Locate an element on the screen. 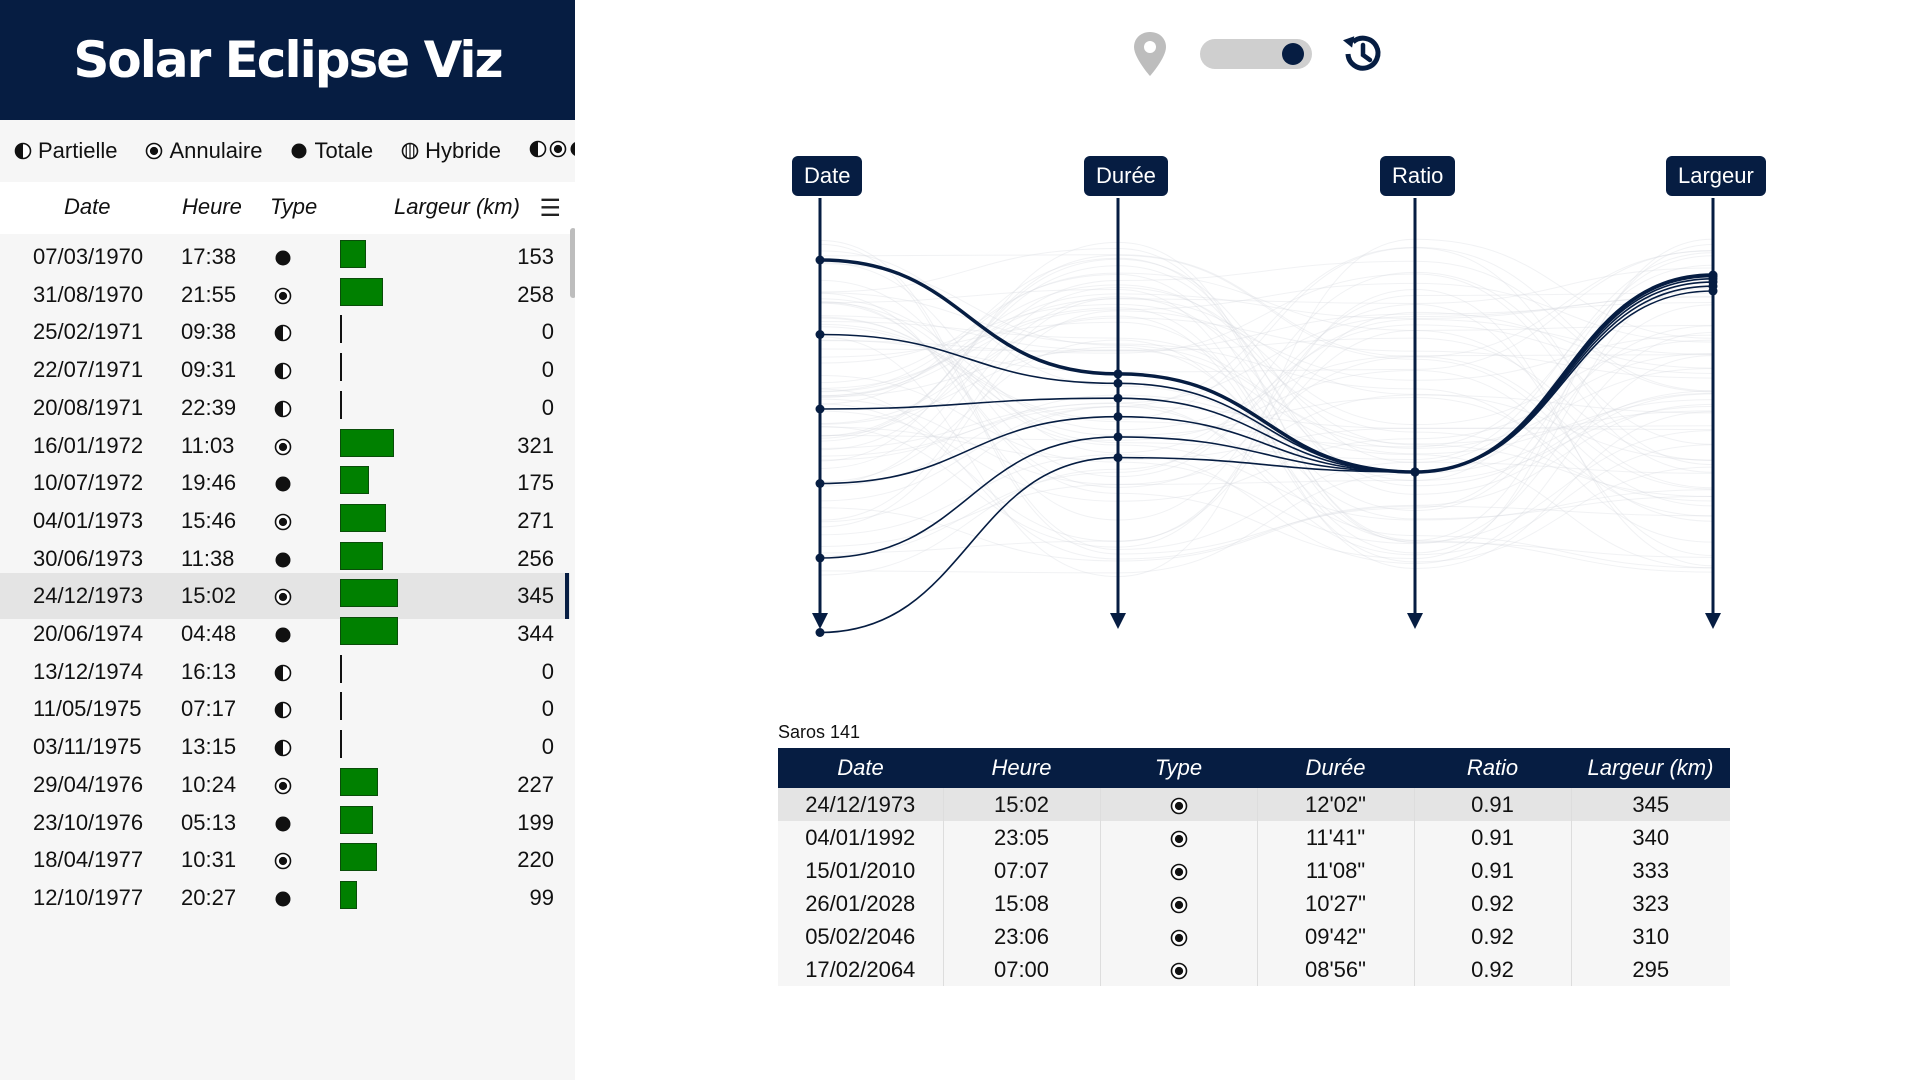 The width and height of the screenshot is (1920, 1080). legend-label-total: Totale is located at coordinates (343, 151).